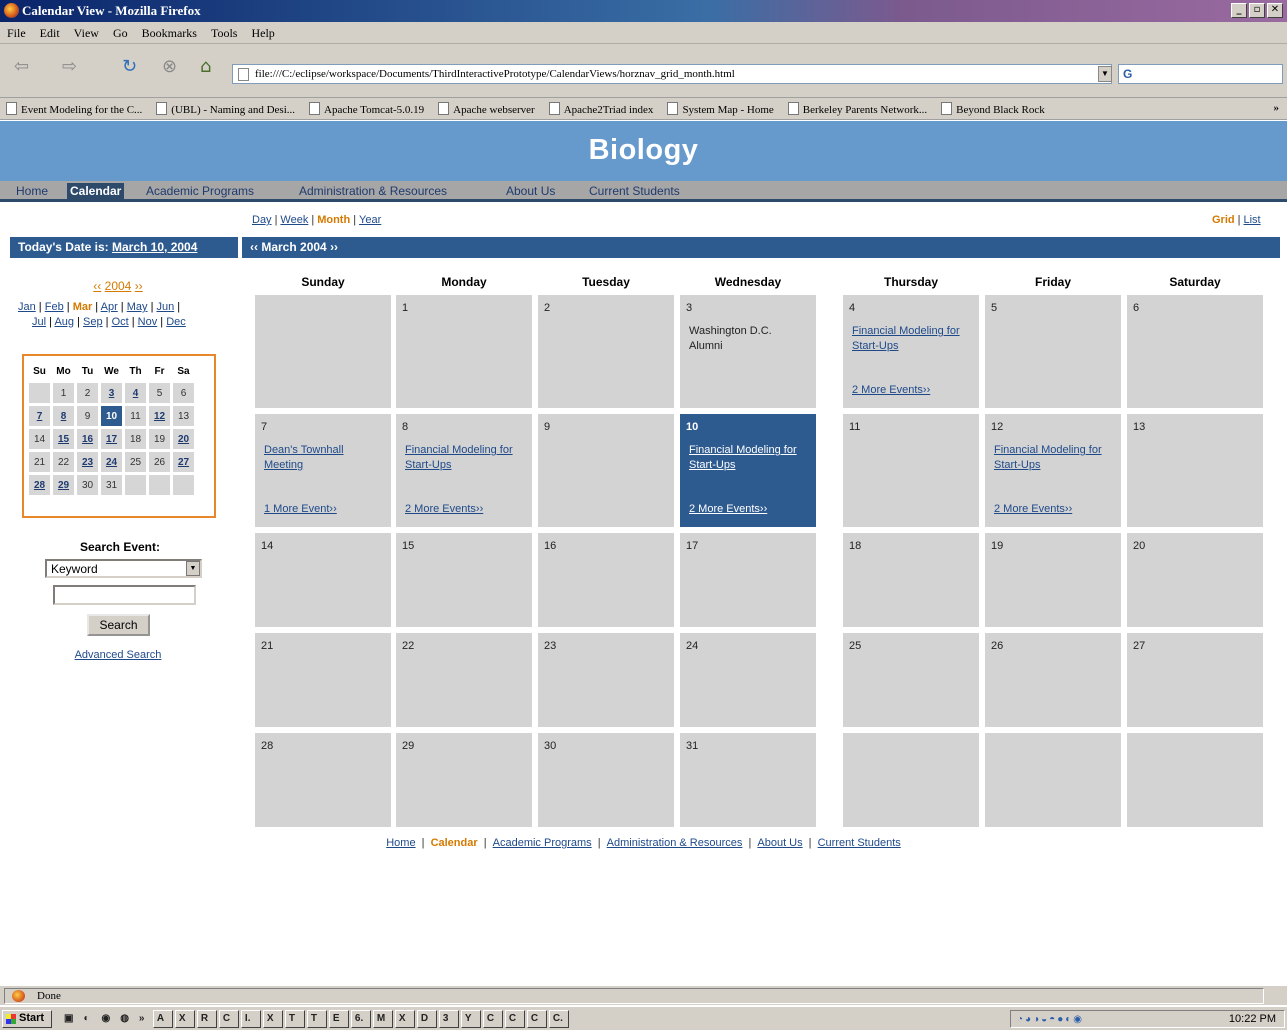 The image size is (1287, 1030). What do you see at coordinates (135, 416) in the screenshot?
I see `mini-cal-day: 11` at bounding box center [135, 416].